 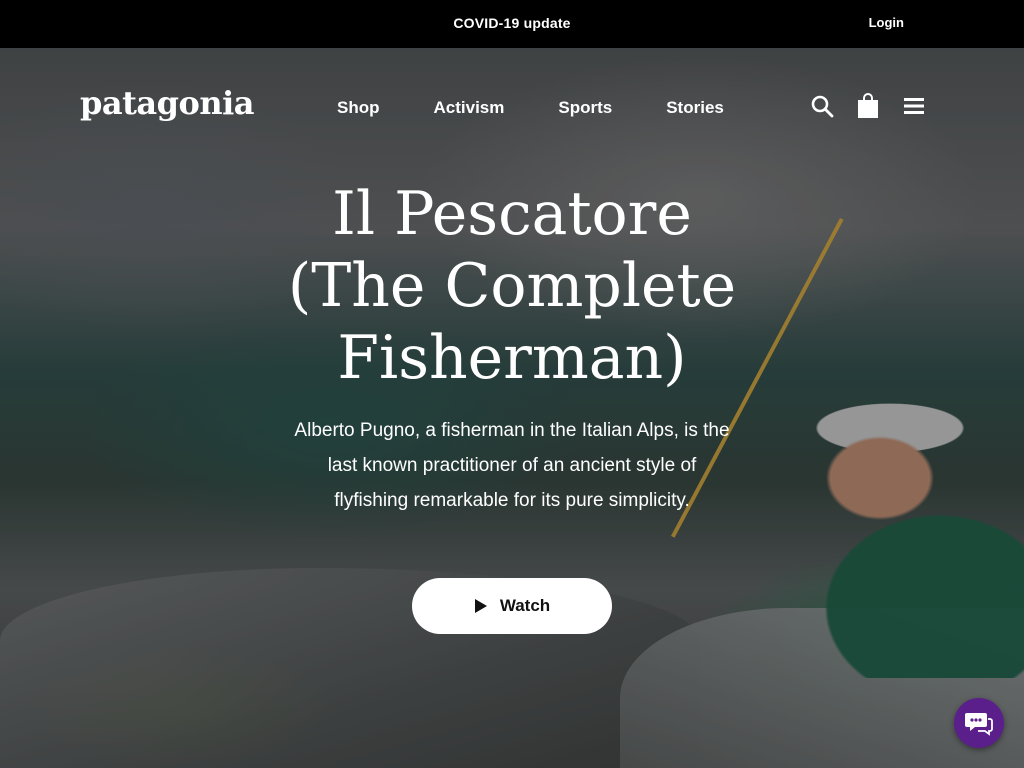 What do you see at coordinates (167, 103) in the screenshot?
I see `patagonia-logo: patagonia` at bounding box center [167, 103].